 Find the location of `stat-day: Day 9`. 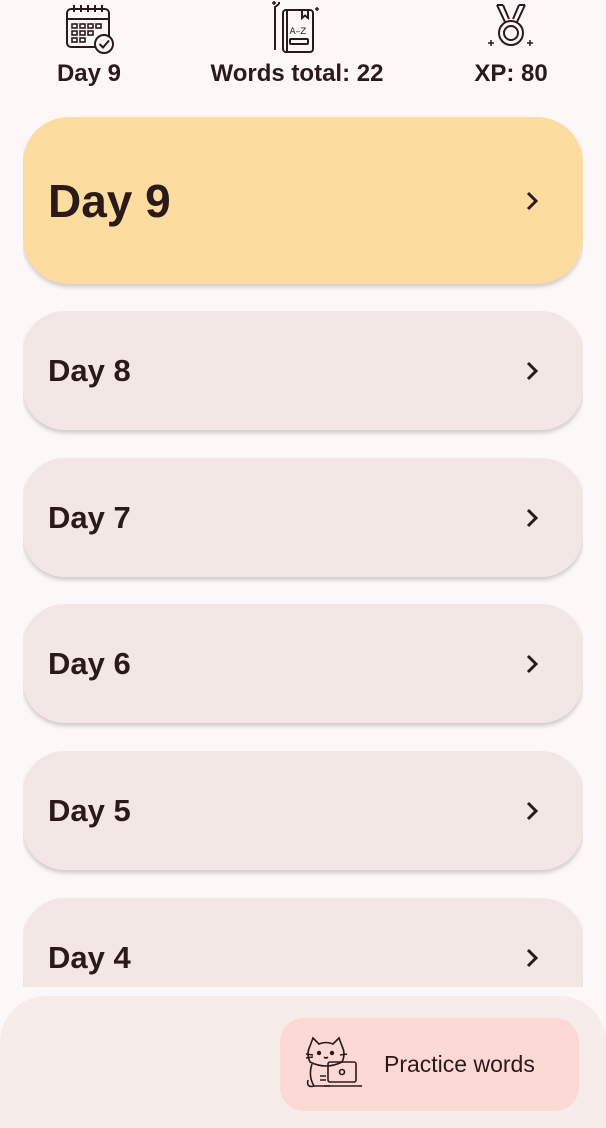

stat-day: Day 9 is located at coordinates (89, 44).